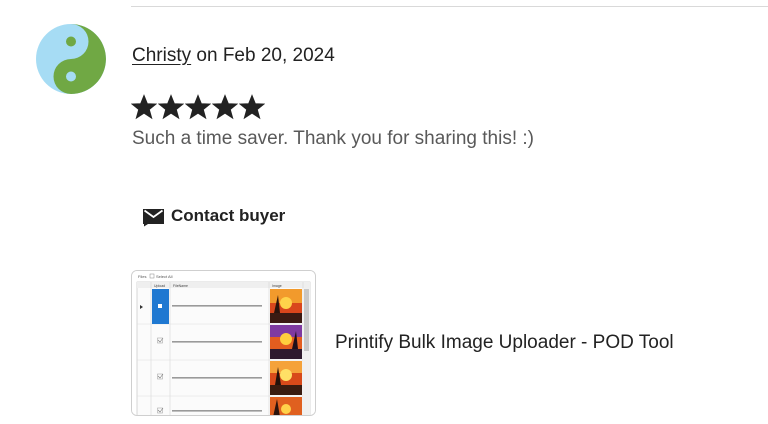 The image size is (768, 424). I want to click on svg-text: Select All, so click(164, 276).